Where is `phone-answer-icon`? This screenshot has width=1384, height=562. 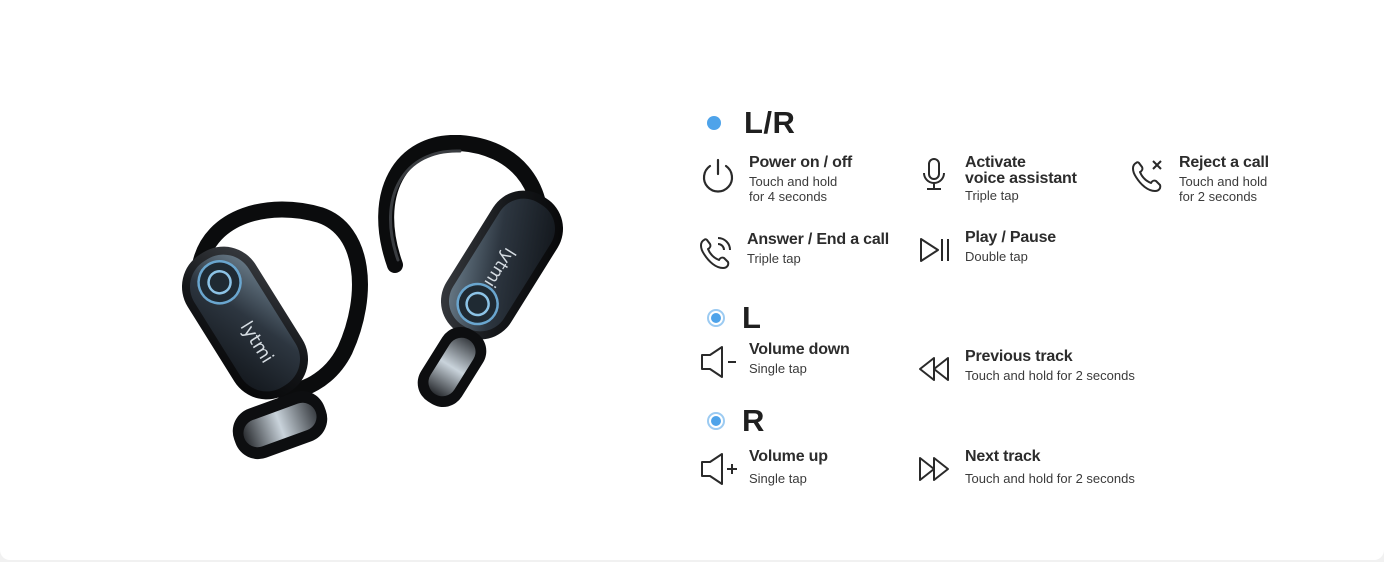
phone-answer-icon is located at coordinates (716, 252).